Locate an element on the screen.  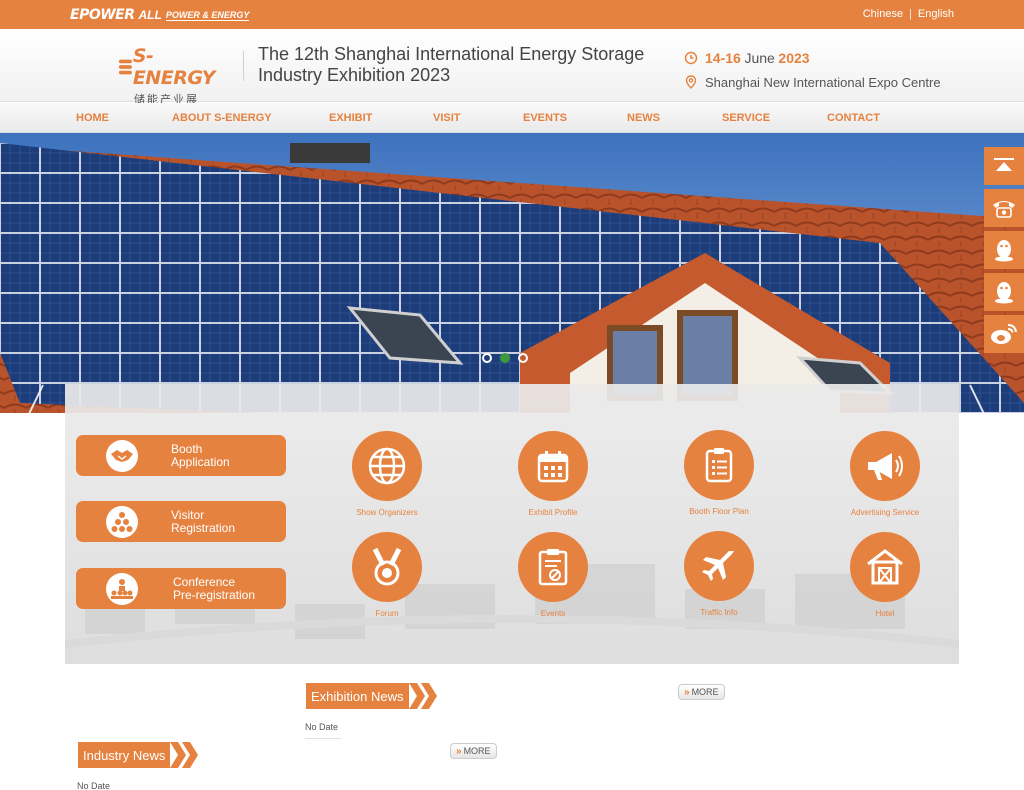
conference-preregistration-button: Conference Pre-registration is located at coordinates (181, 588).